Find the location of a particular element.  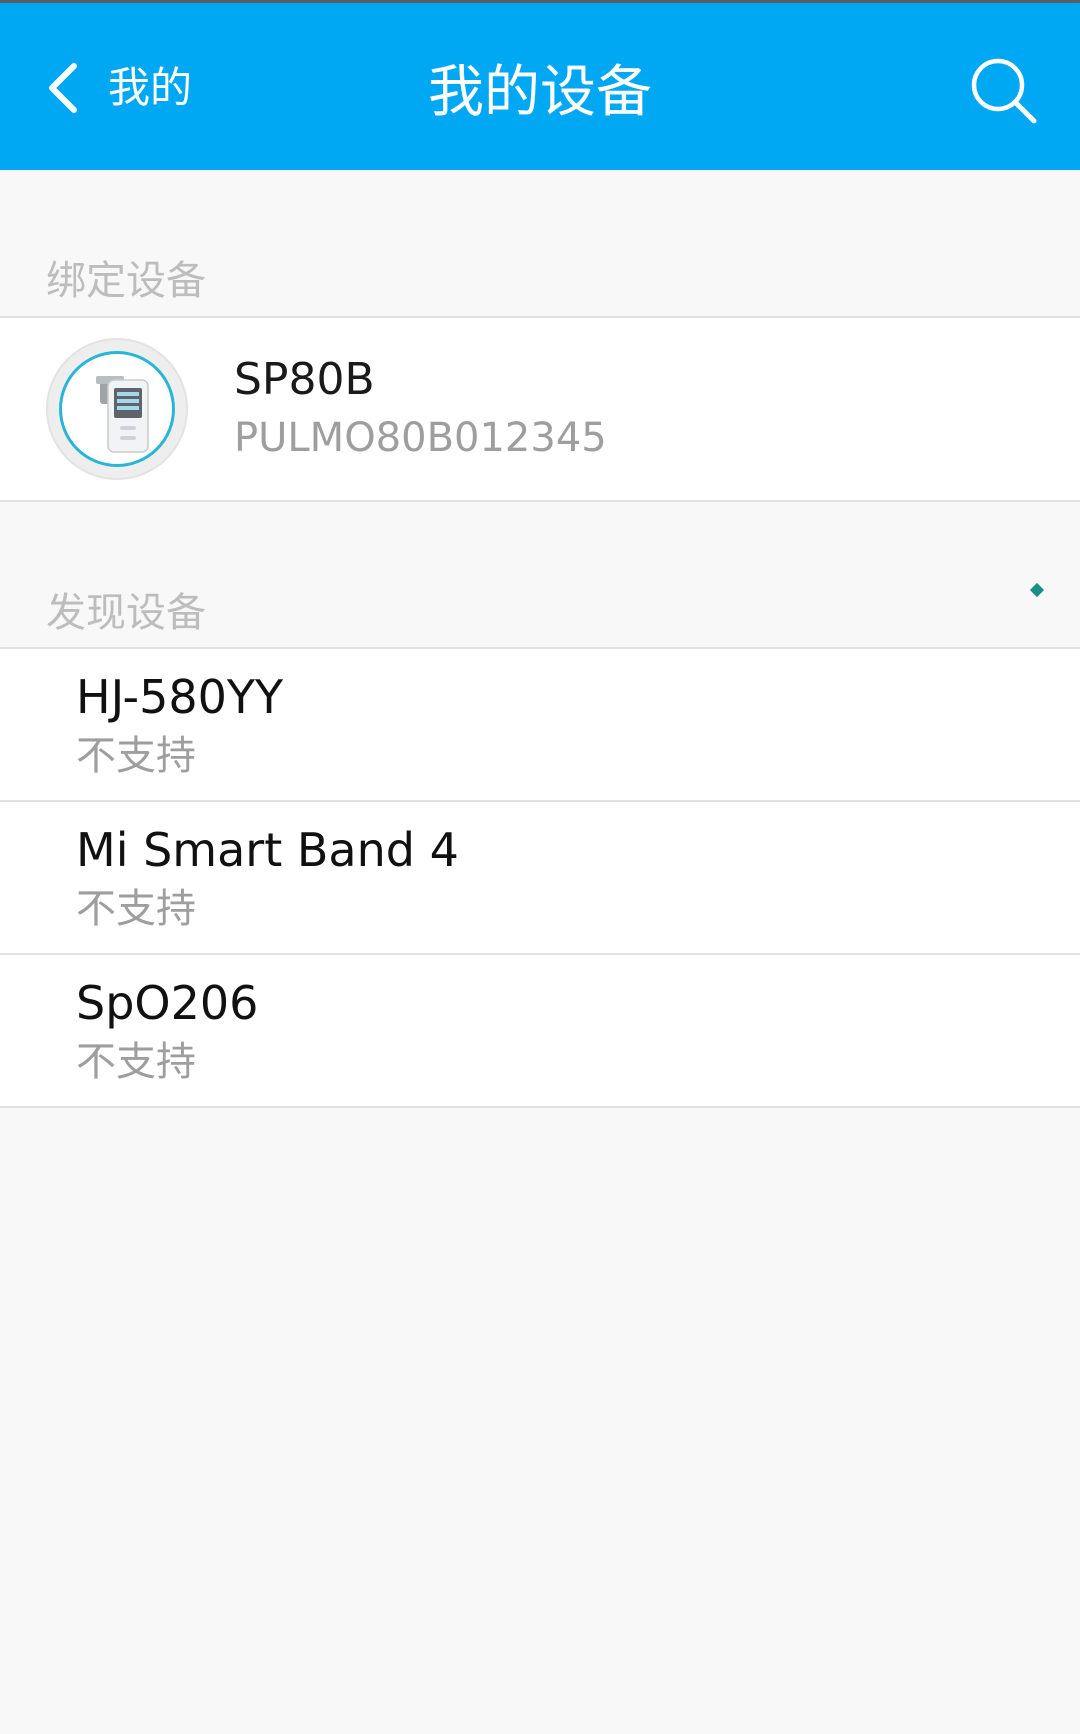

found-device-row: SpO206 不支持 is located at coordinates (540, 1030).